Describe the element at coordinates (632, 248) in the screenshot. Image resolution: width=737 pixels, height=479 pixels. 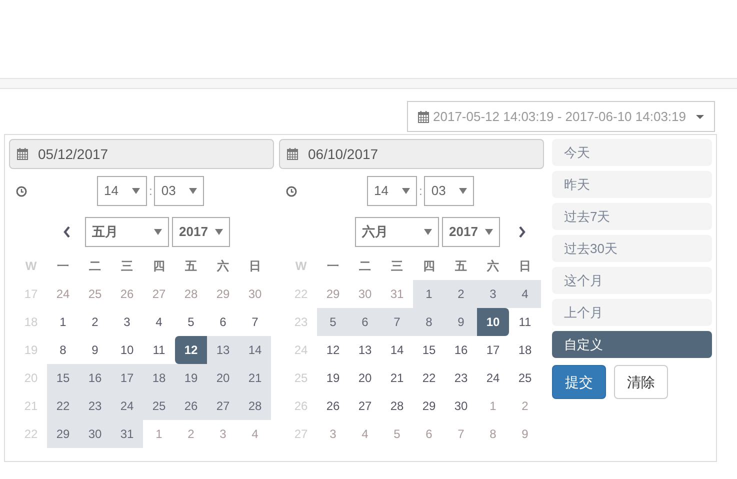
I see `range-option: 过去30天` at that location.